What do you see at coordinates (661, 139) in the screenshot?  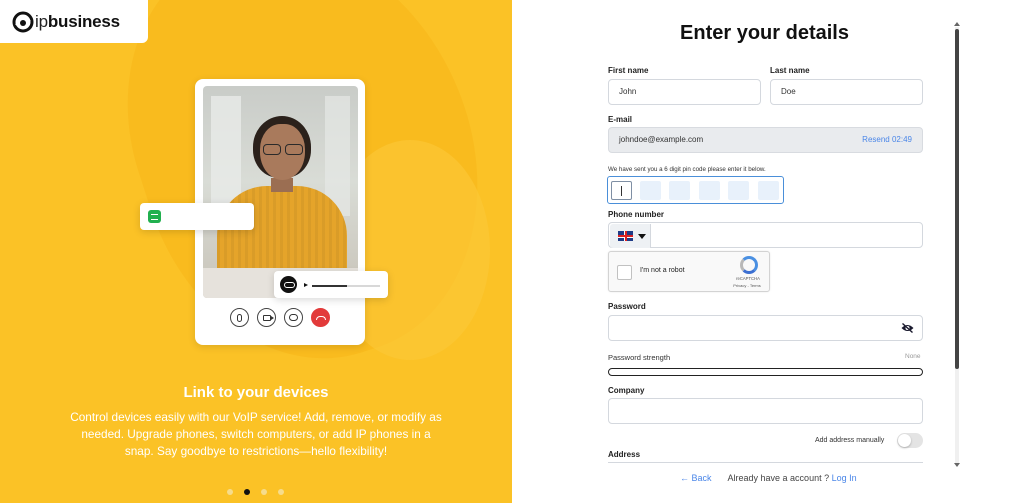 I see `email-value: johndoe@example.com` at bounding box center [661, 139].